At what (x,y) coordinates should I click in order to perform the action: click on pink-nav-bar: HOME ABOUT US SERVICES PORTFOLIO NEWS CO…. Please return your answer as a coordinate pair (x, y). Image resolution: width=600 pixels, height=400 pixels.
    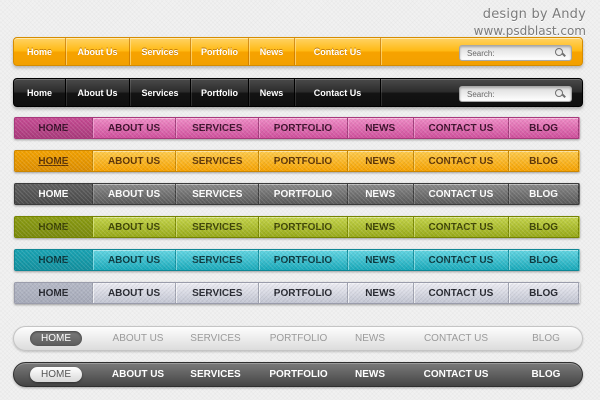
    Looking at the image, I should click on (297, 128).